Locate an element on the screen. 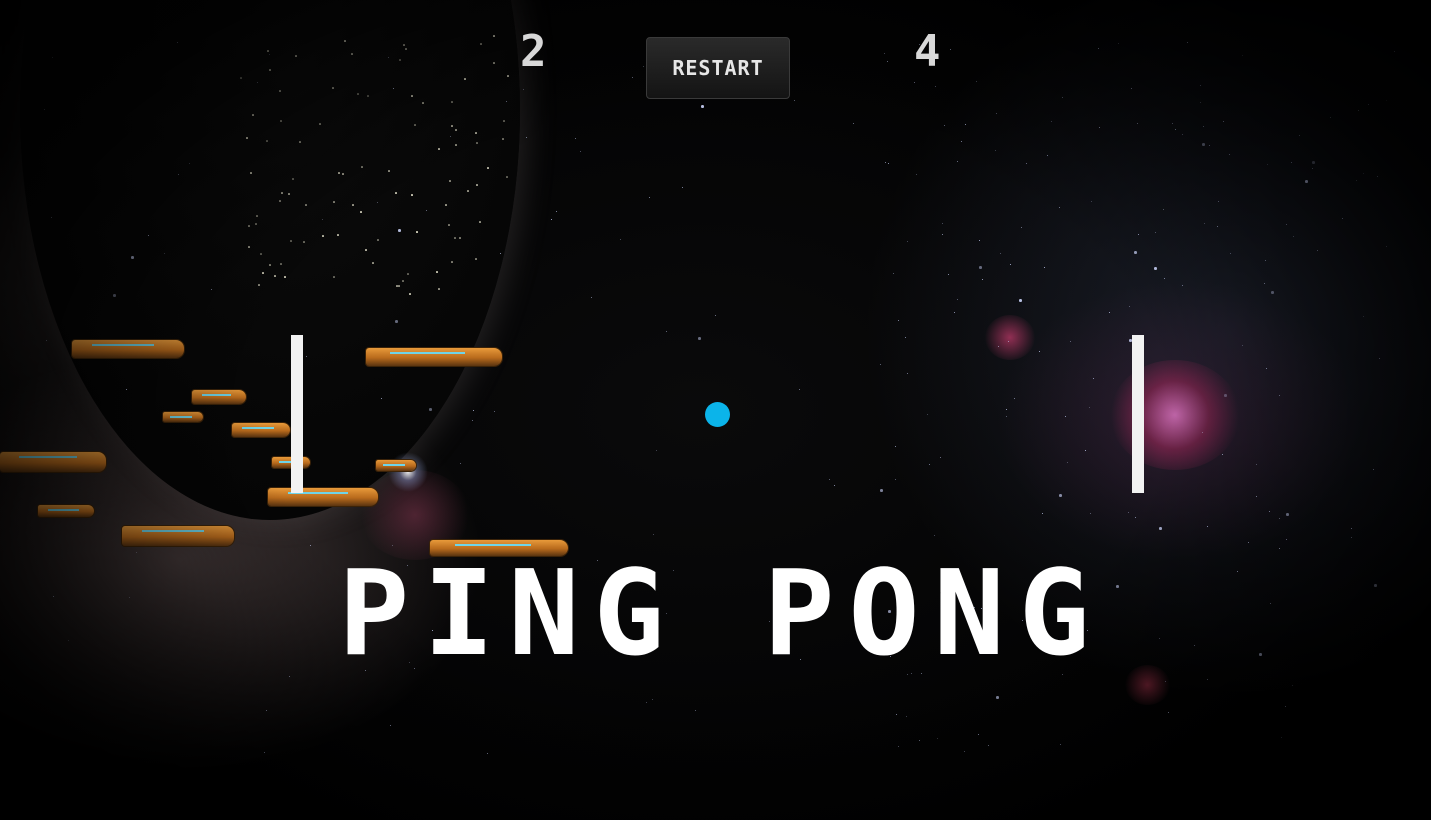 The height and width of the screenshot is (820, 1431). restart-button: RESTART is located at coordinates (718, 68).